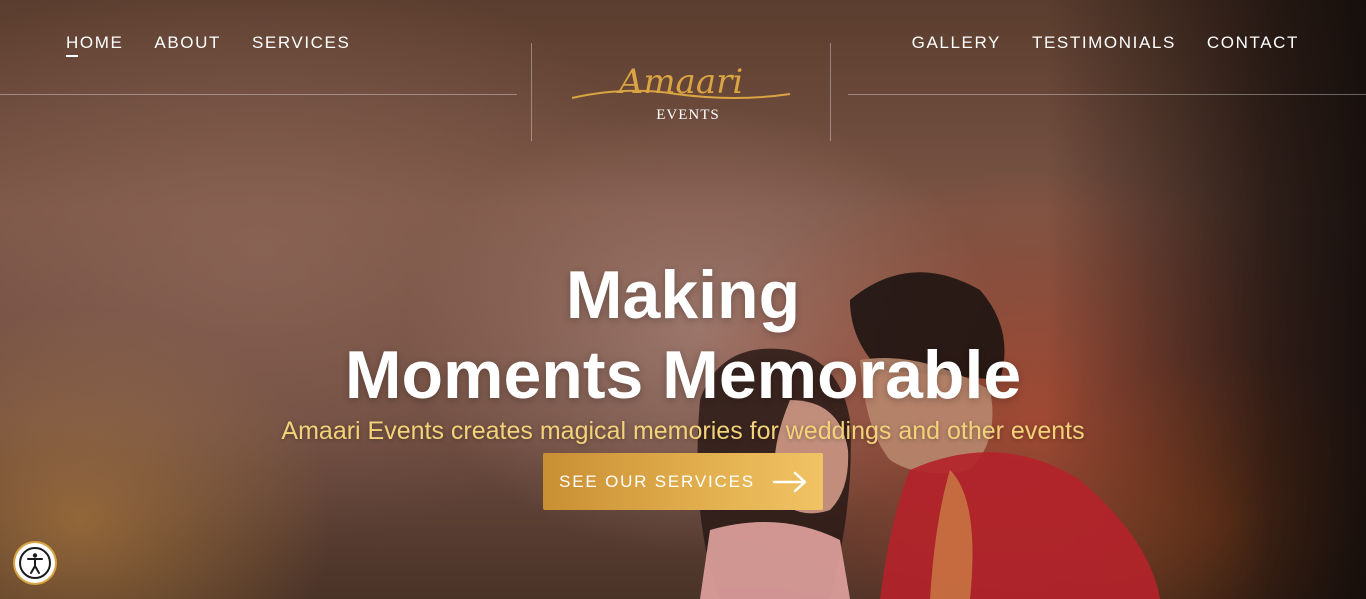 Image resolution: width=1366 pixels, height=599 pixels. I want to click on nav-about: ABOUT, so click(187, 43).